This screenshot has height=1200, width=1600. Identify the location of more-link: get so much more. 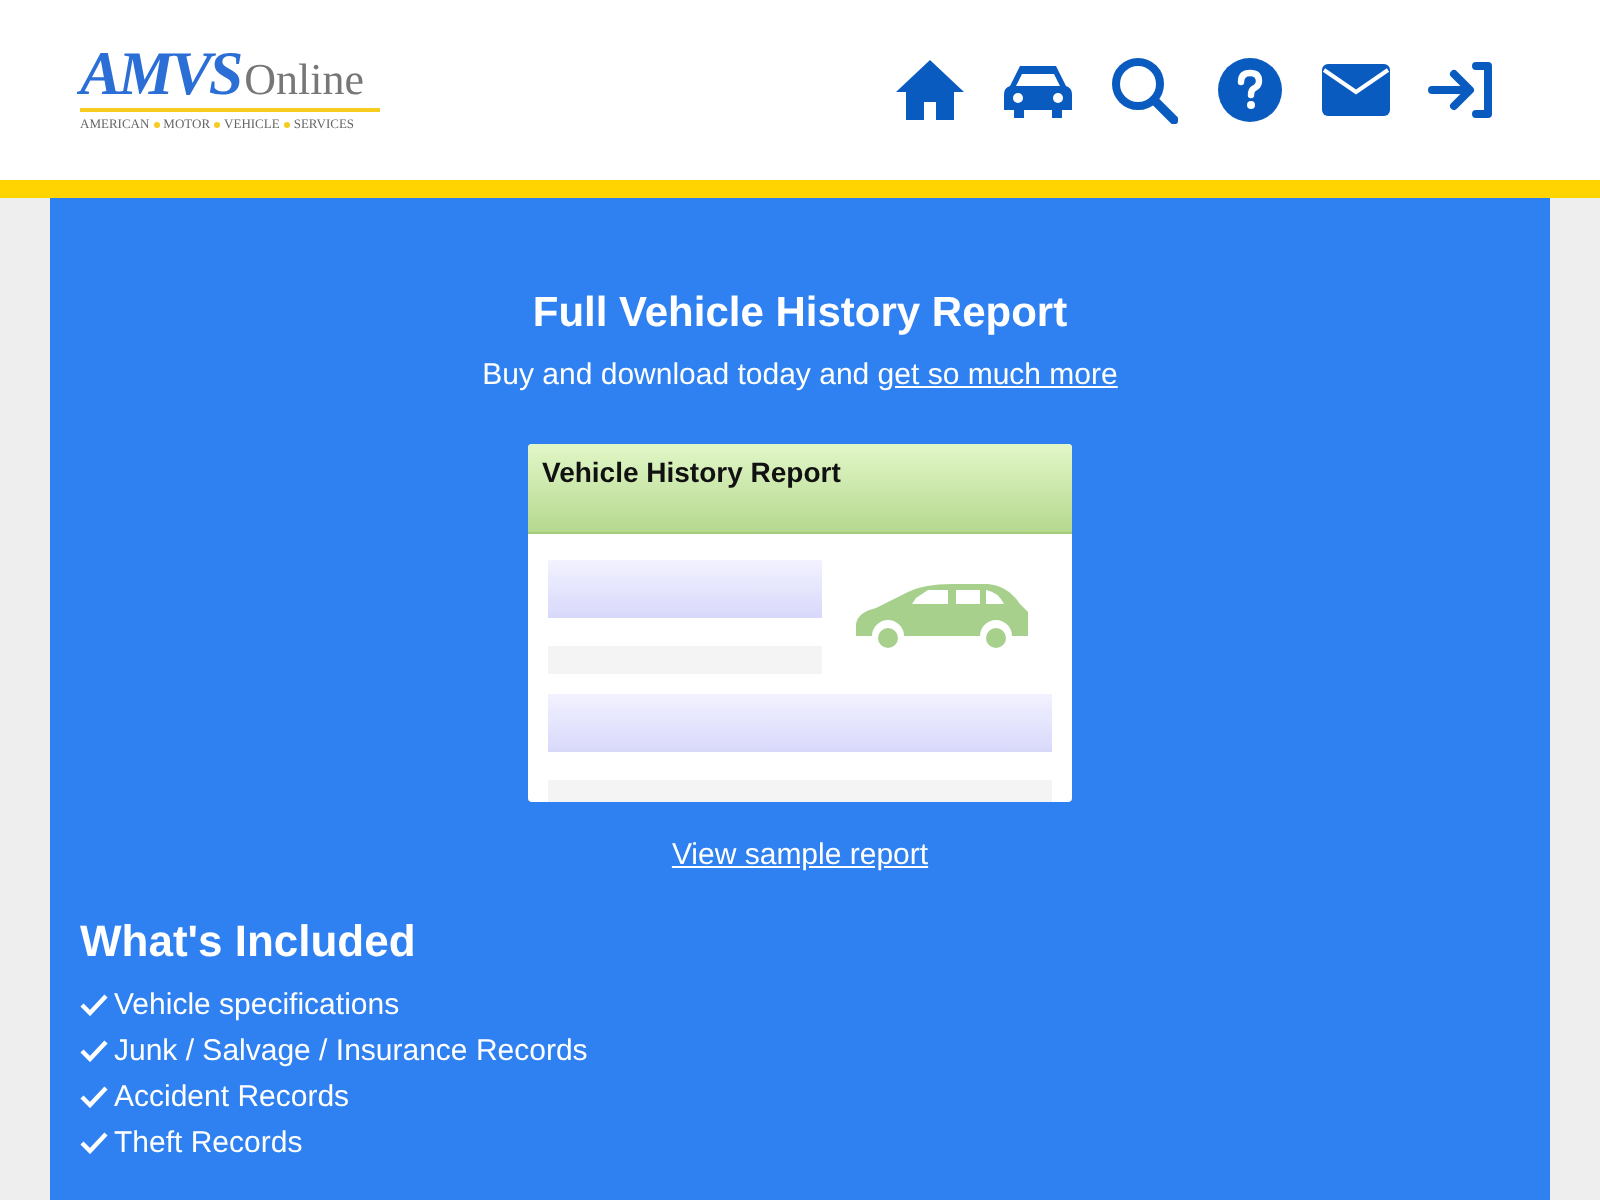
(997, 375).